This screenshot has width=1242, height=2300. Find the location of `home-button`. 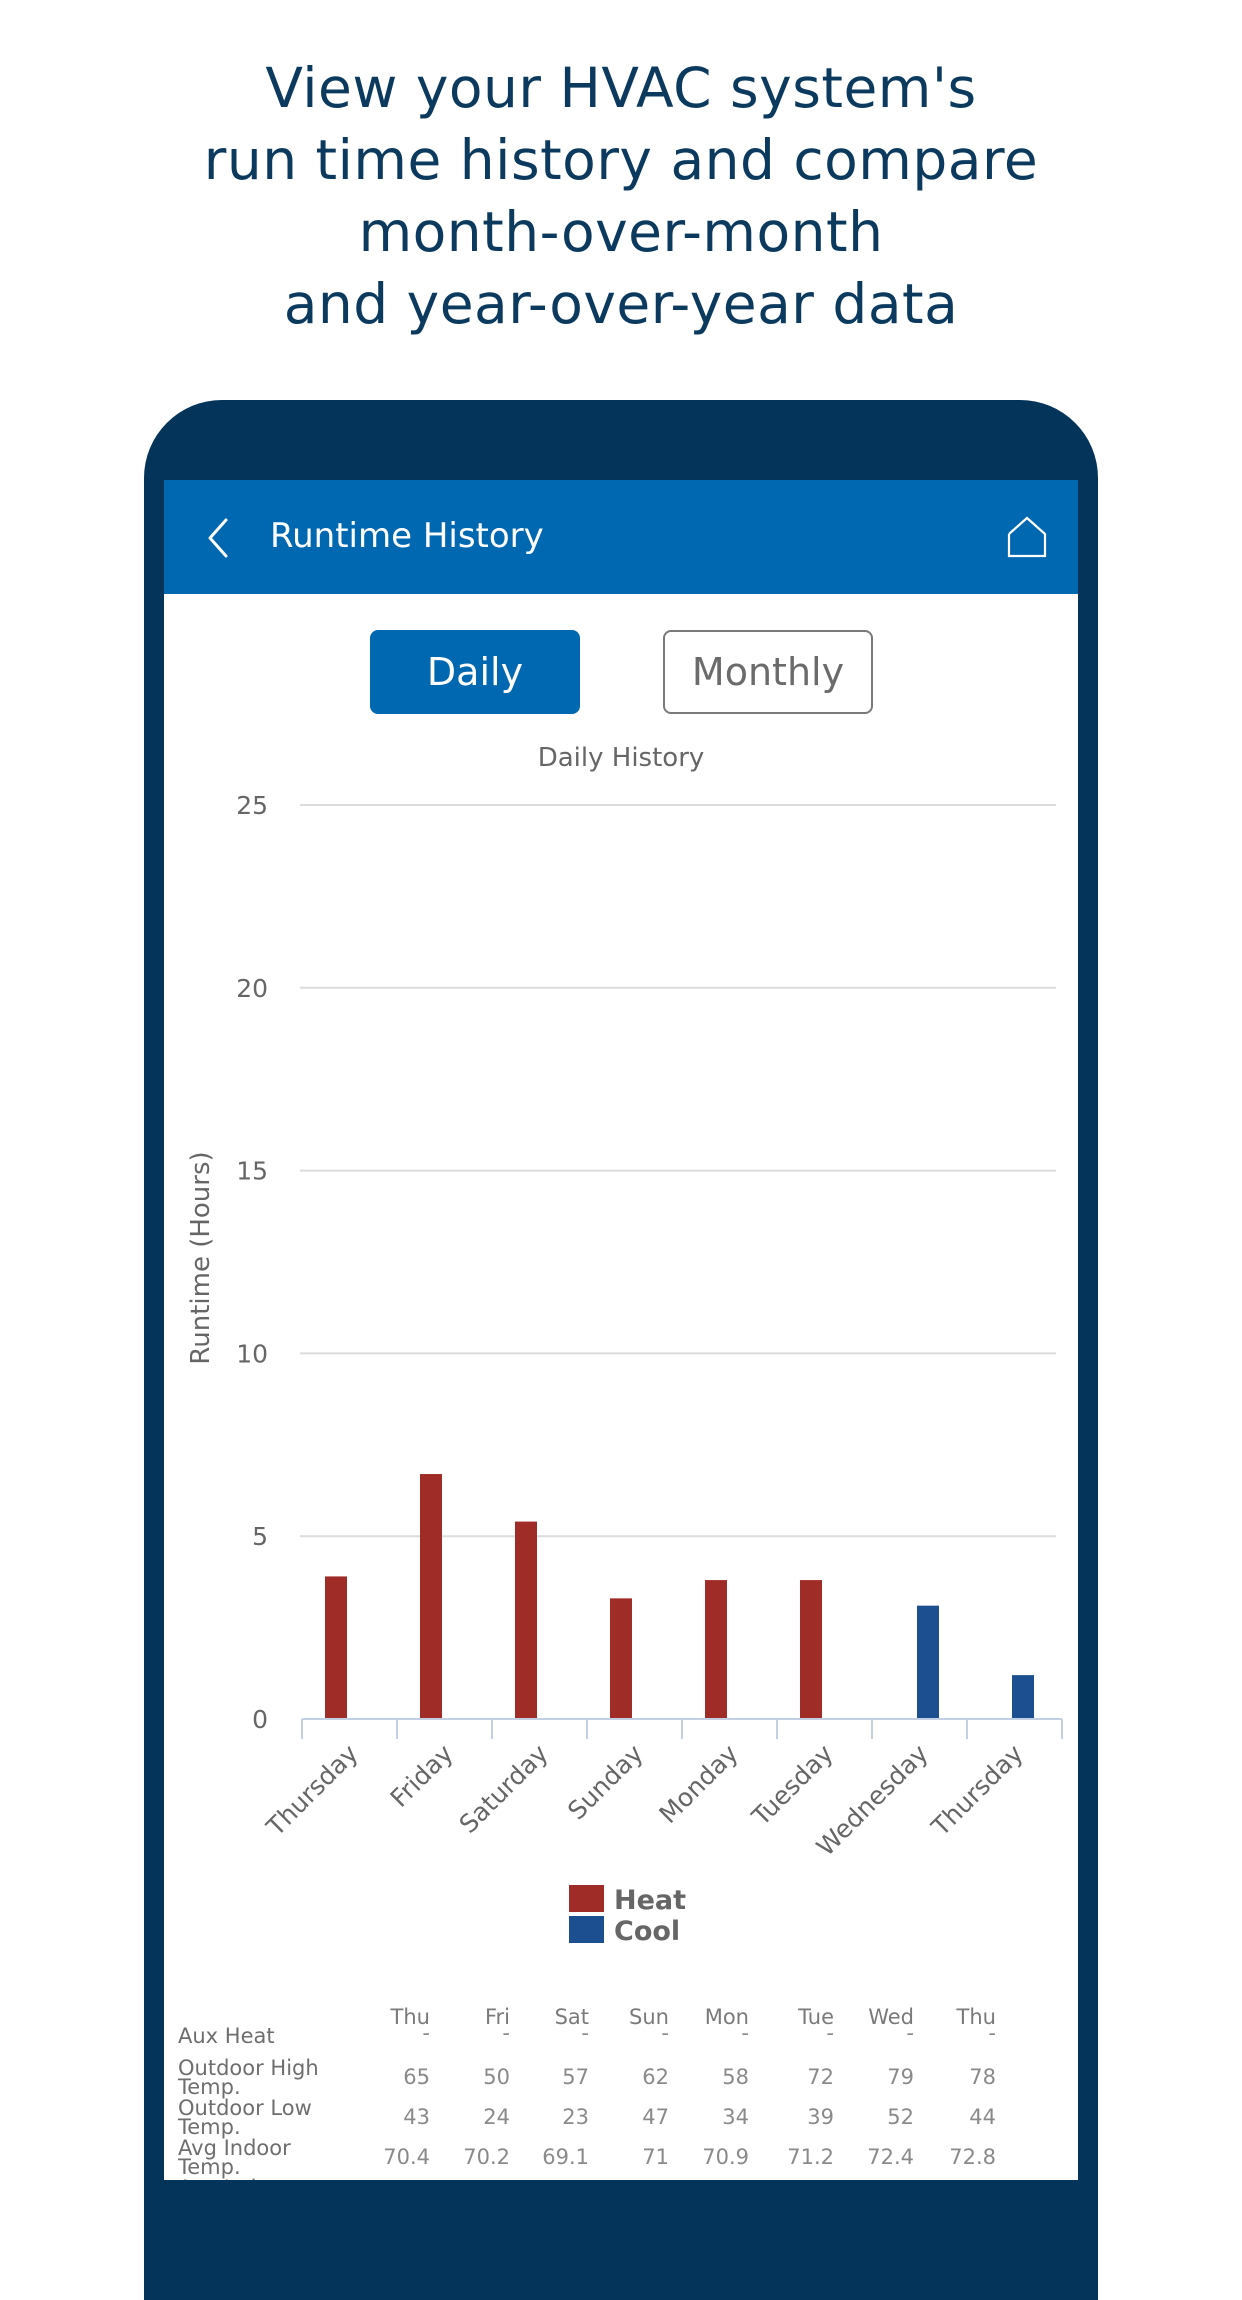

home-button is located at coordinates (1027, 537).